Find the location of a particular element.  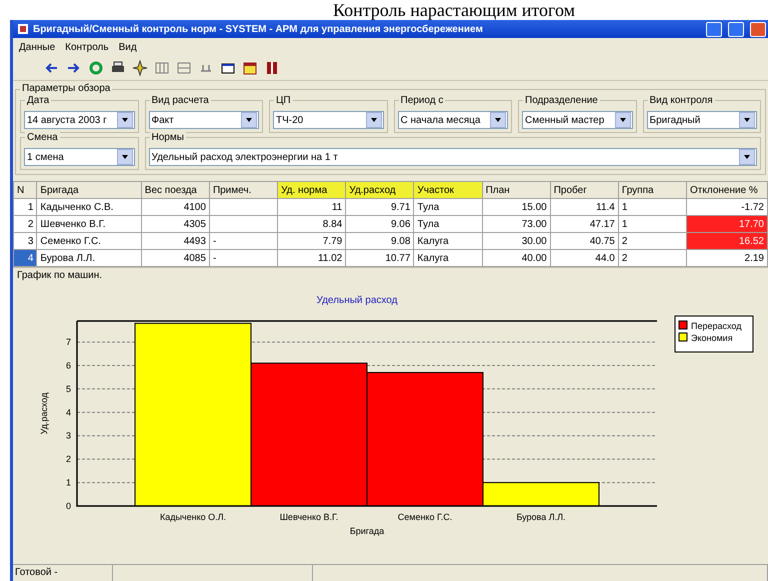

refresh-icon is located at coordinates (96, 68).